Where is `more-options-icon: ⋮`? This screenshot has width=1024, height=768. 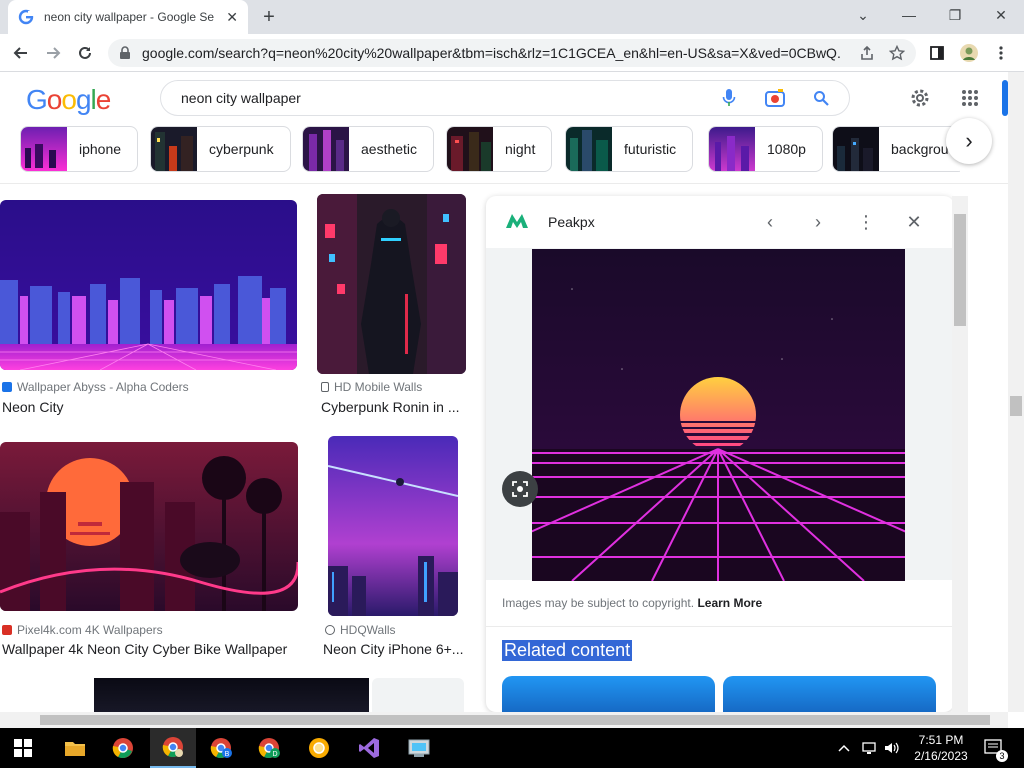 more-options-icon: ⋮ is located at coordinates (866, 222).